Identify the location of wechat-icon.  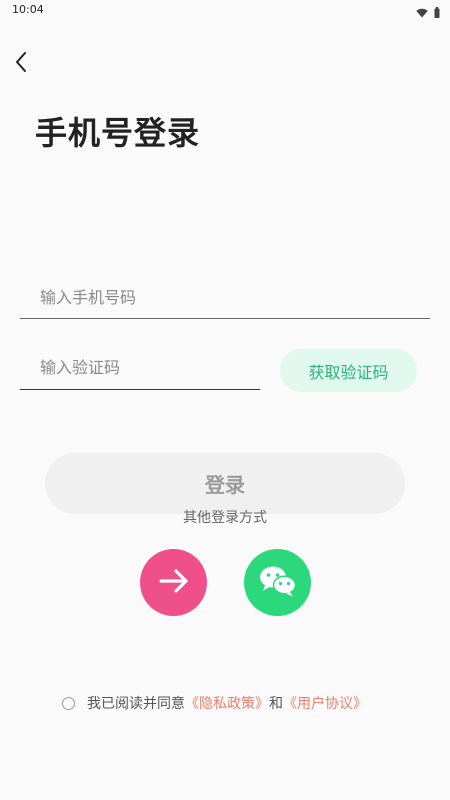
(278, 583).